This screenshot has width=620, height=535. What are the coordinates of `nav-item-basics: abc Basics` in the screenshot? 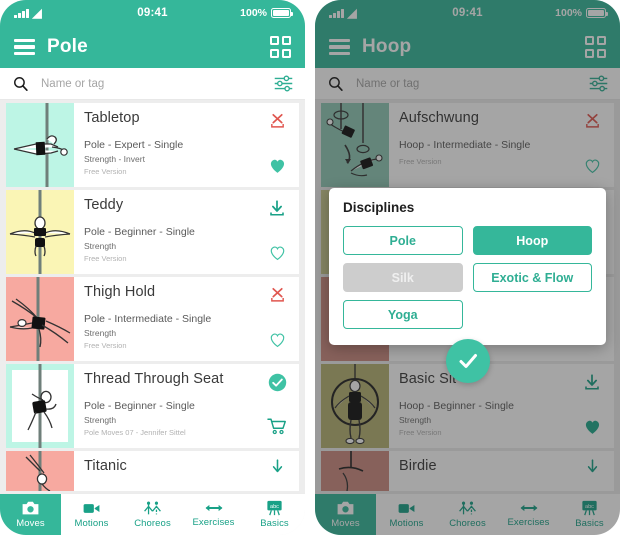 It's located at (274, 514).